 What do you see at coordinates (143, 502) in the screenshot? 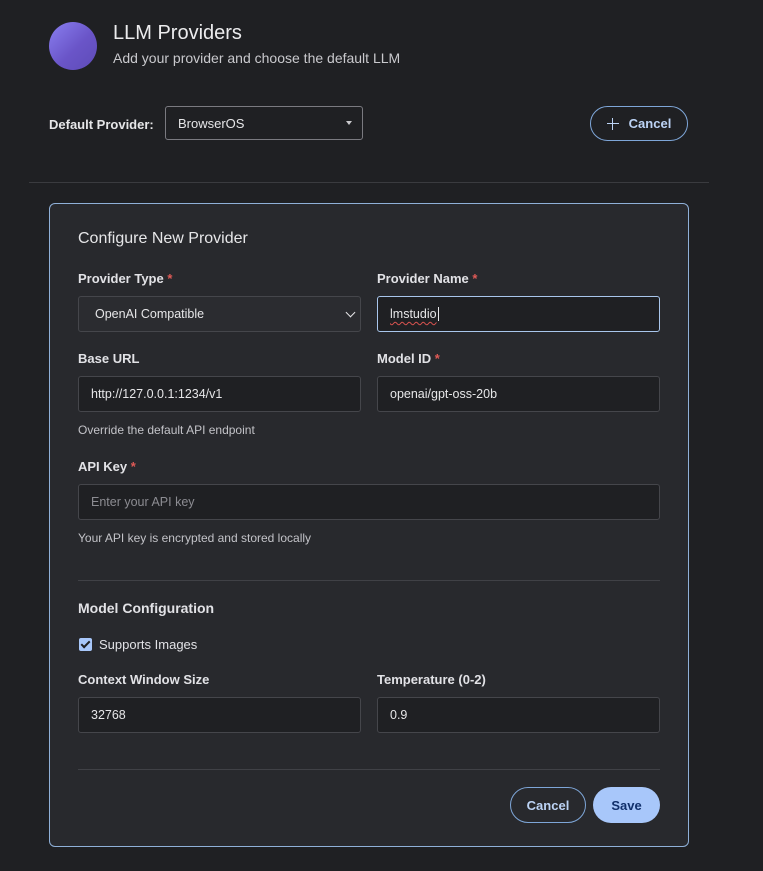
I see `api-key-placeholder: Enter your API key` at bounding box center [143, 502].